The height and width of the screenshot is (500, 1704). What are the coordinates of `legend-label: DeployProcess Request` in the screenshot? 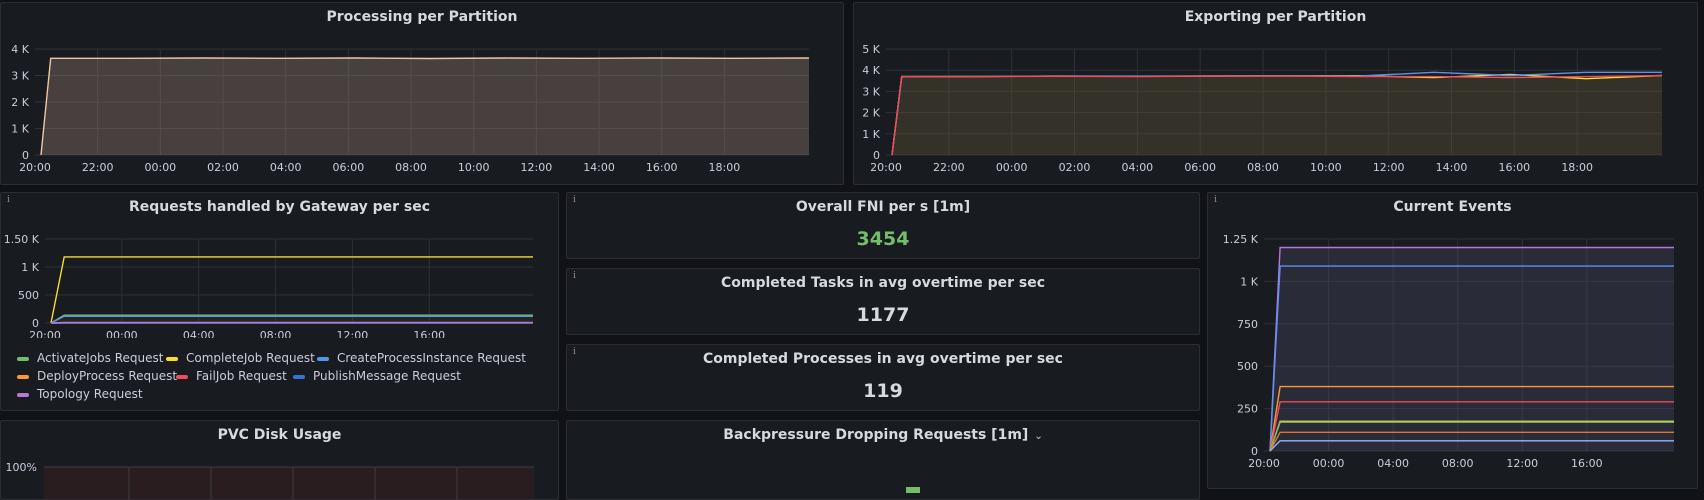 It's located at (107, 376).